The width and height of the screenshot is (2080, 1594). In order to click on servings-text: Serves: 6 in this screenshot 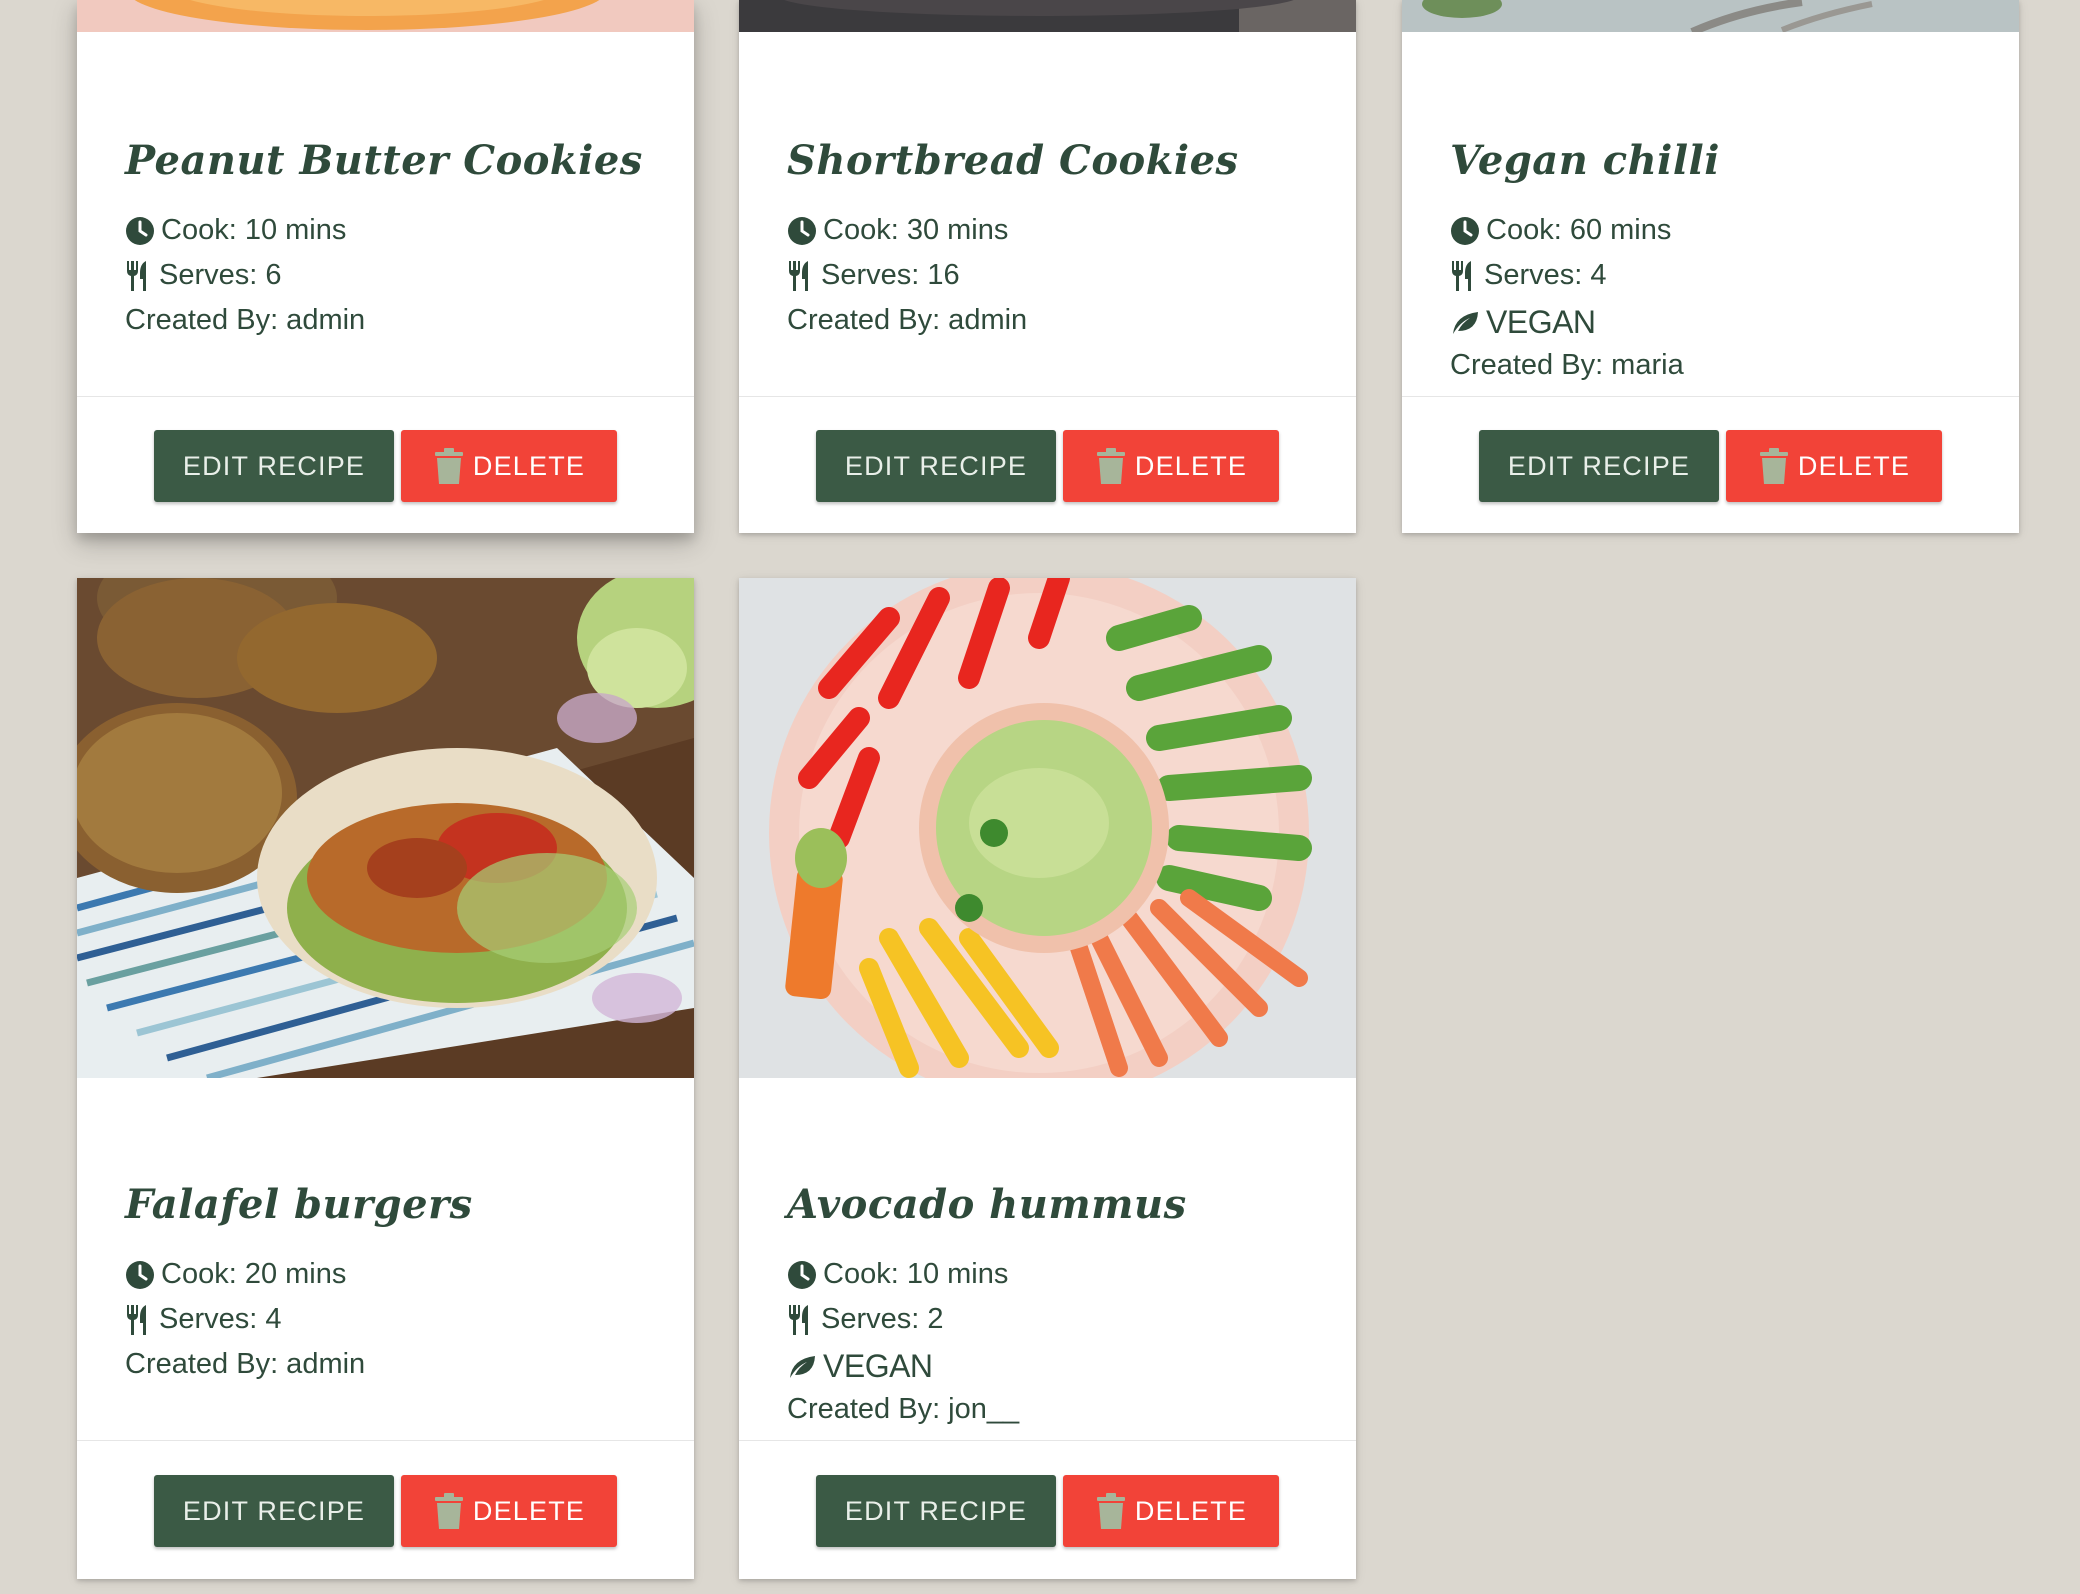, I will do `click(220, 275)`.